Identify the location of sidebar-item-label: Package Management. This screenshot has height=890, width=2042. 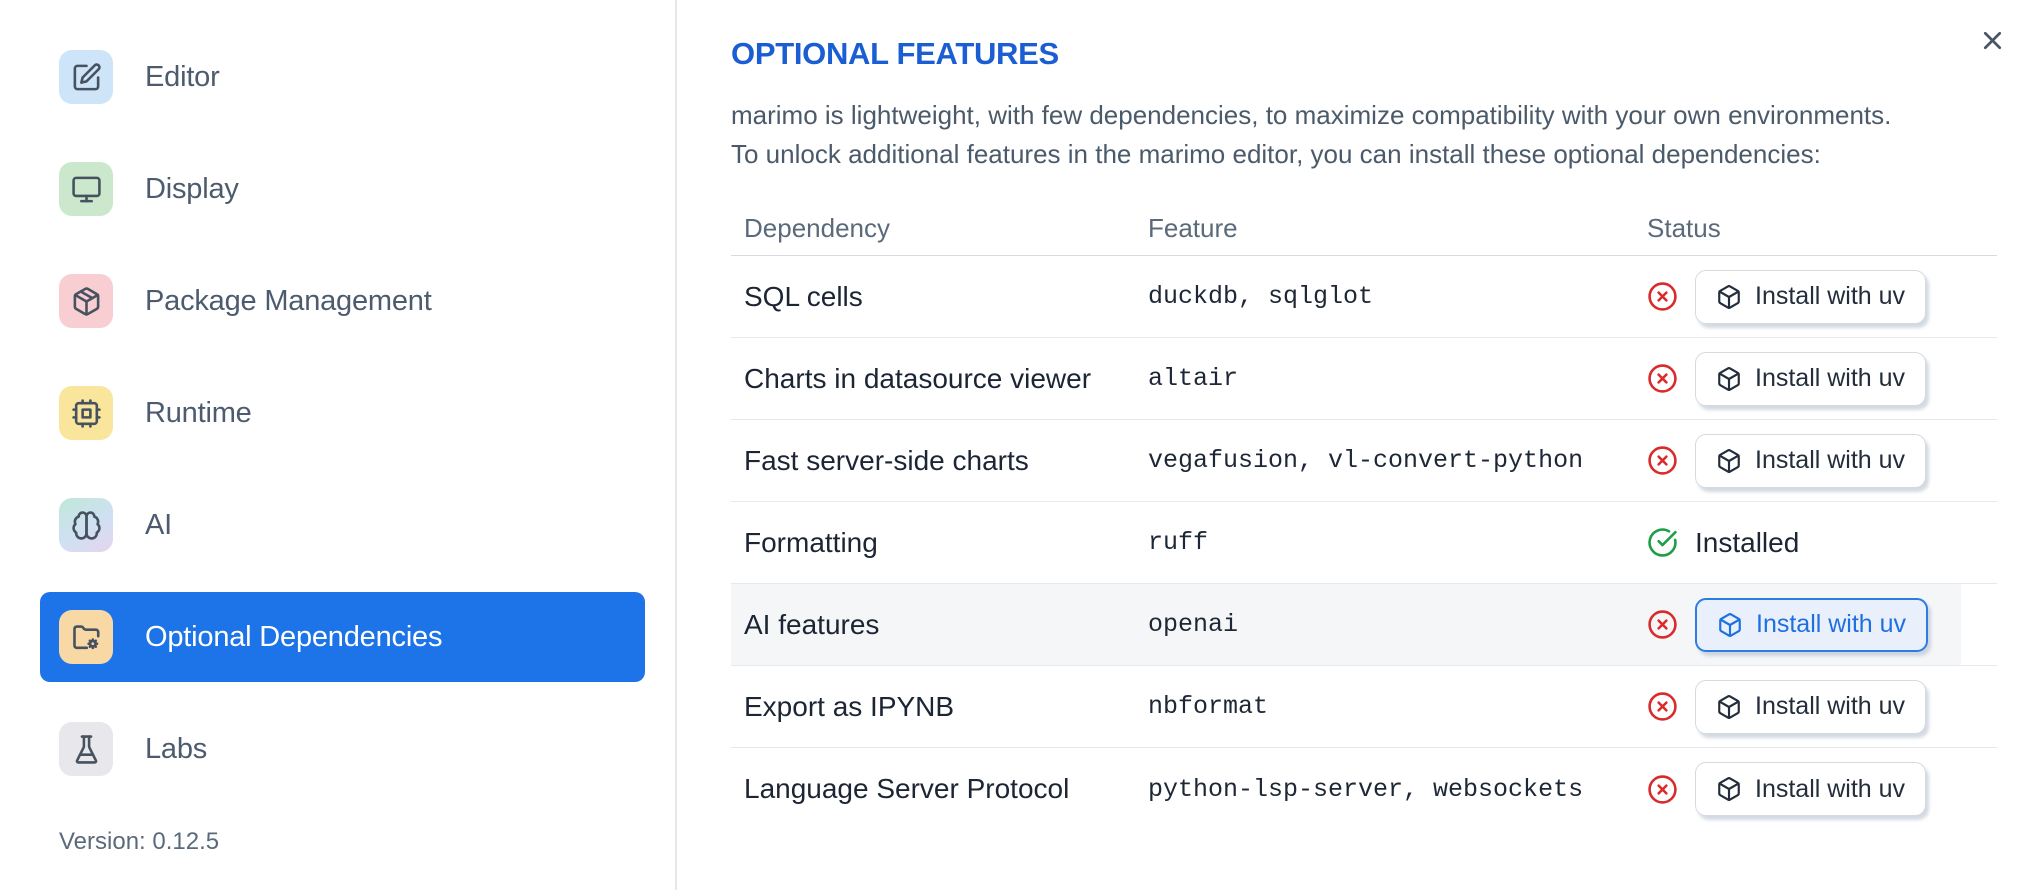
(288, 300).